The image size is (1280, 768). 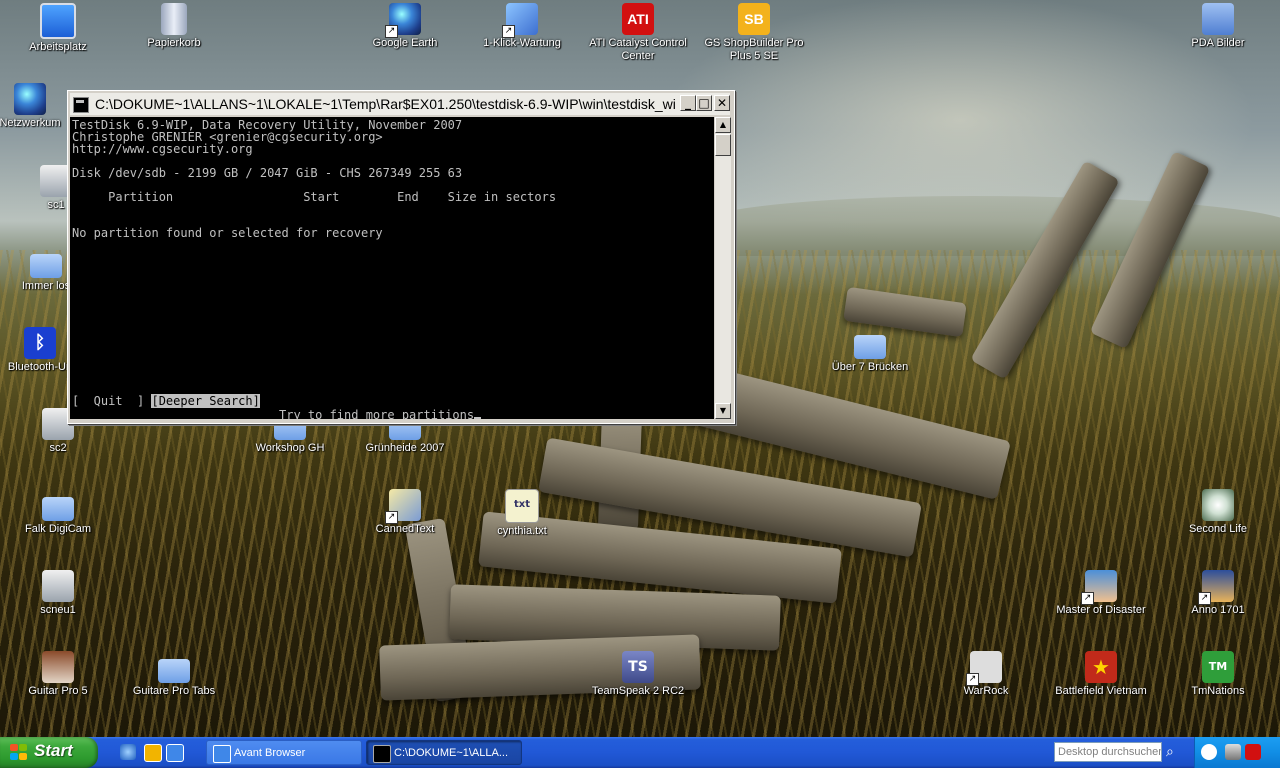 I want to click on console-hint-text: Try to find more partitions, so click(x=377, y=413).